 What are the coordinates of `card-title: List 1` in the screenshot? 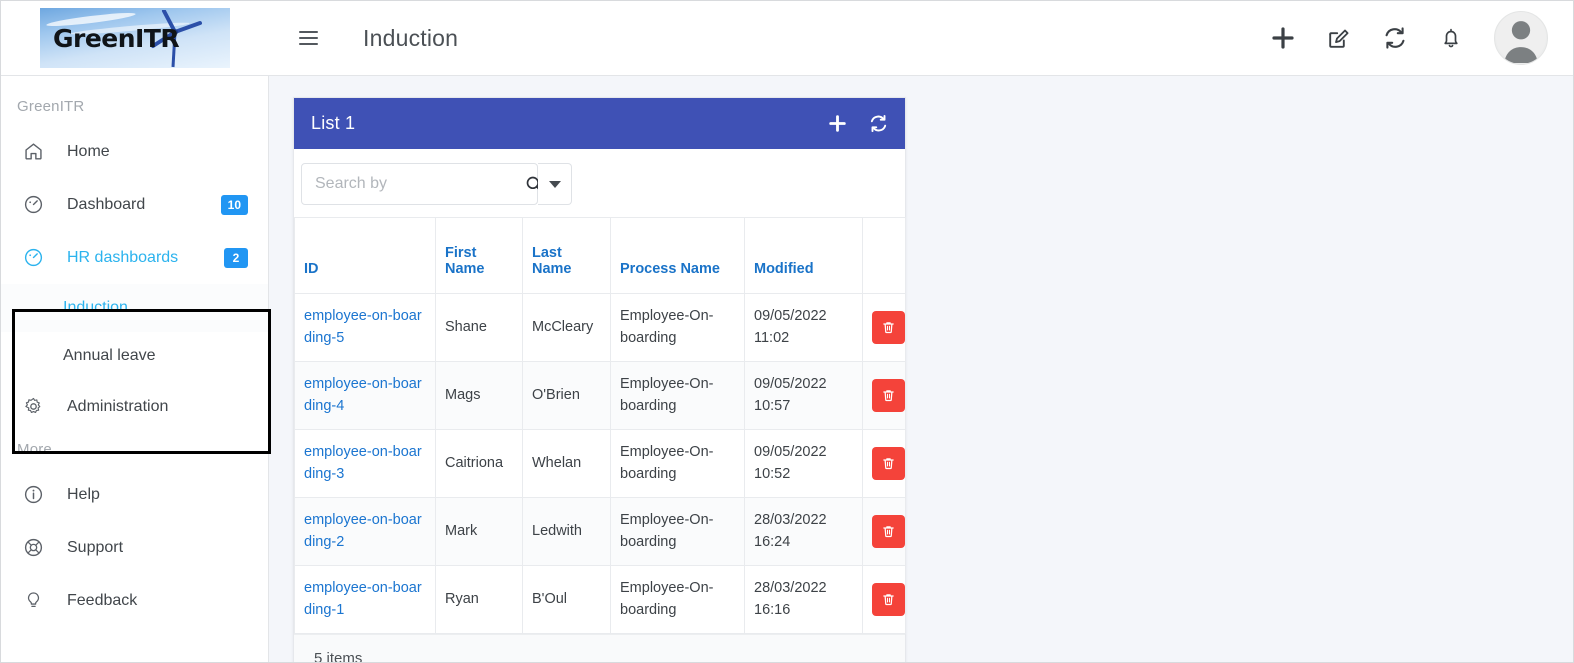 It's located at (333, 123).